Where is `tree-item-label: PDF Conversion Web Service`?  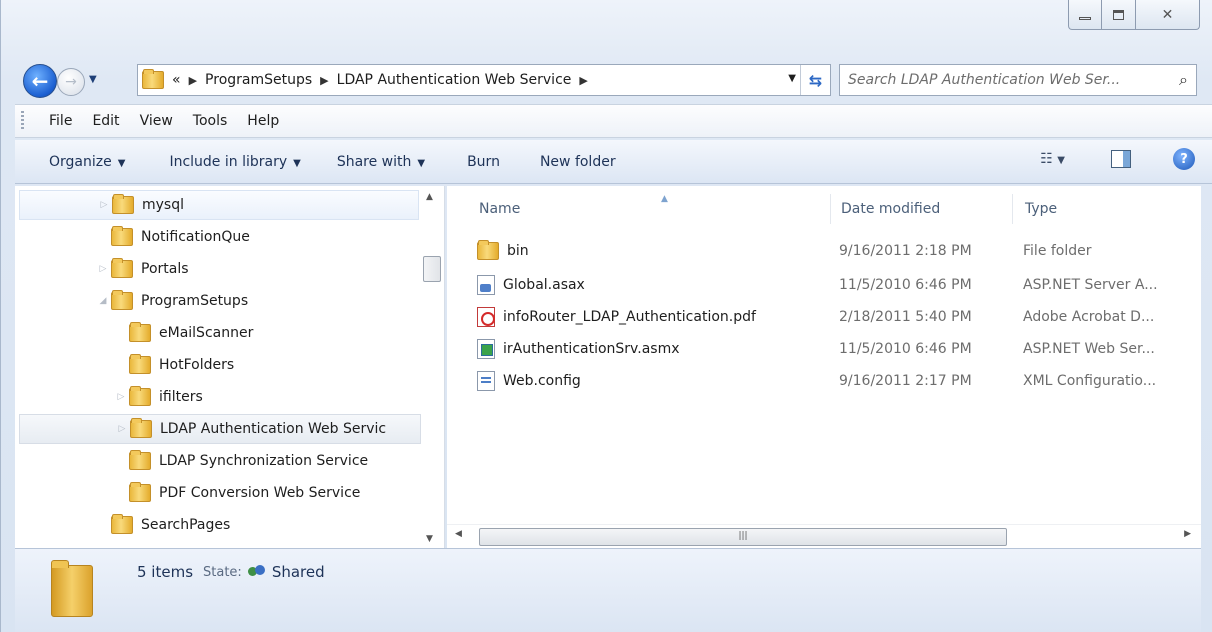 tree-item-label: PDF Conversion Web Service is located at coordinates (260, 493).